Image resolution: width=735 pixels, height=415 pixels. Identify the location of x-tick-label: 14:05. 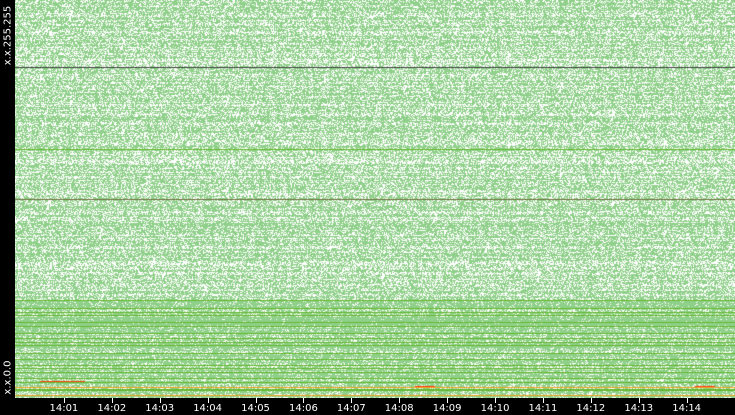
(255, 408).